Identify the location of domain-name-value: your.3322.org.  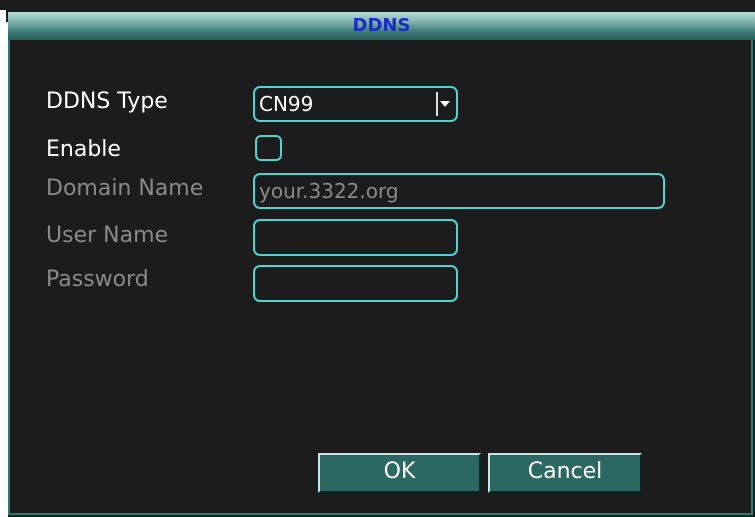
(329, 191).